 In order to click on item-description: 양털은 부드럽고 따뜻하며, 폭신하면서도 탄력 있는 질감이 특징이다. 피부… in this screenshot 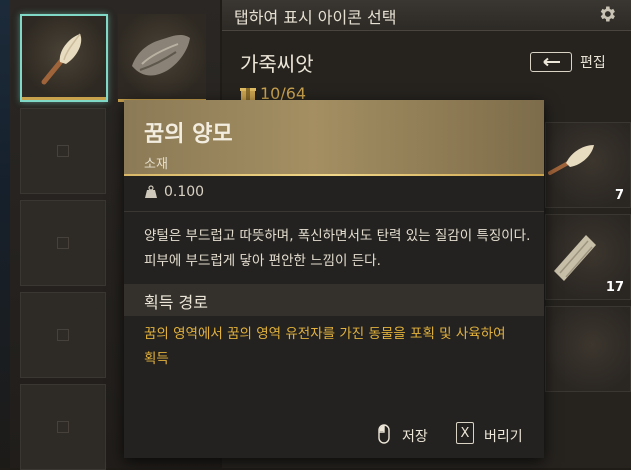, I will do `click(337, 248)`.